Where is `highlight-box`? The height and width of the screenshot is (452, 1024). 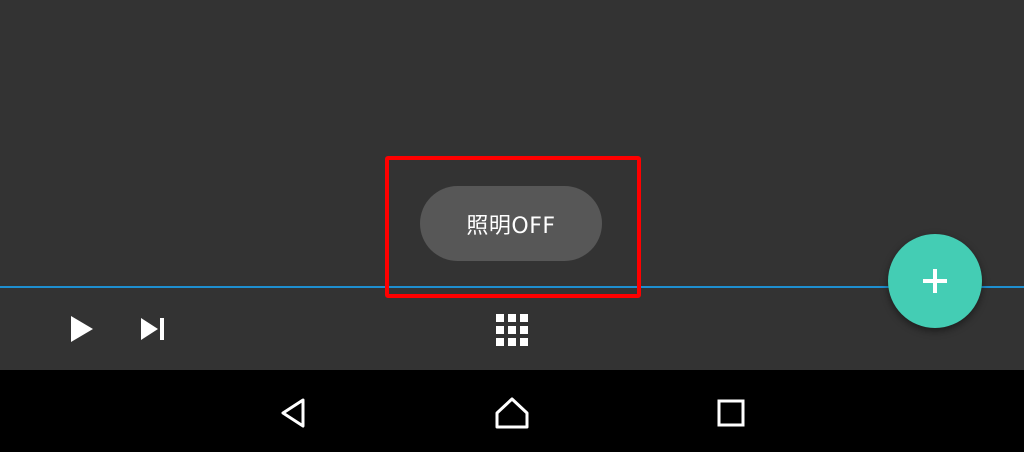
highlight-box is located at coordinates (513, 227).